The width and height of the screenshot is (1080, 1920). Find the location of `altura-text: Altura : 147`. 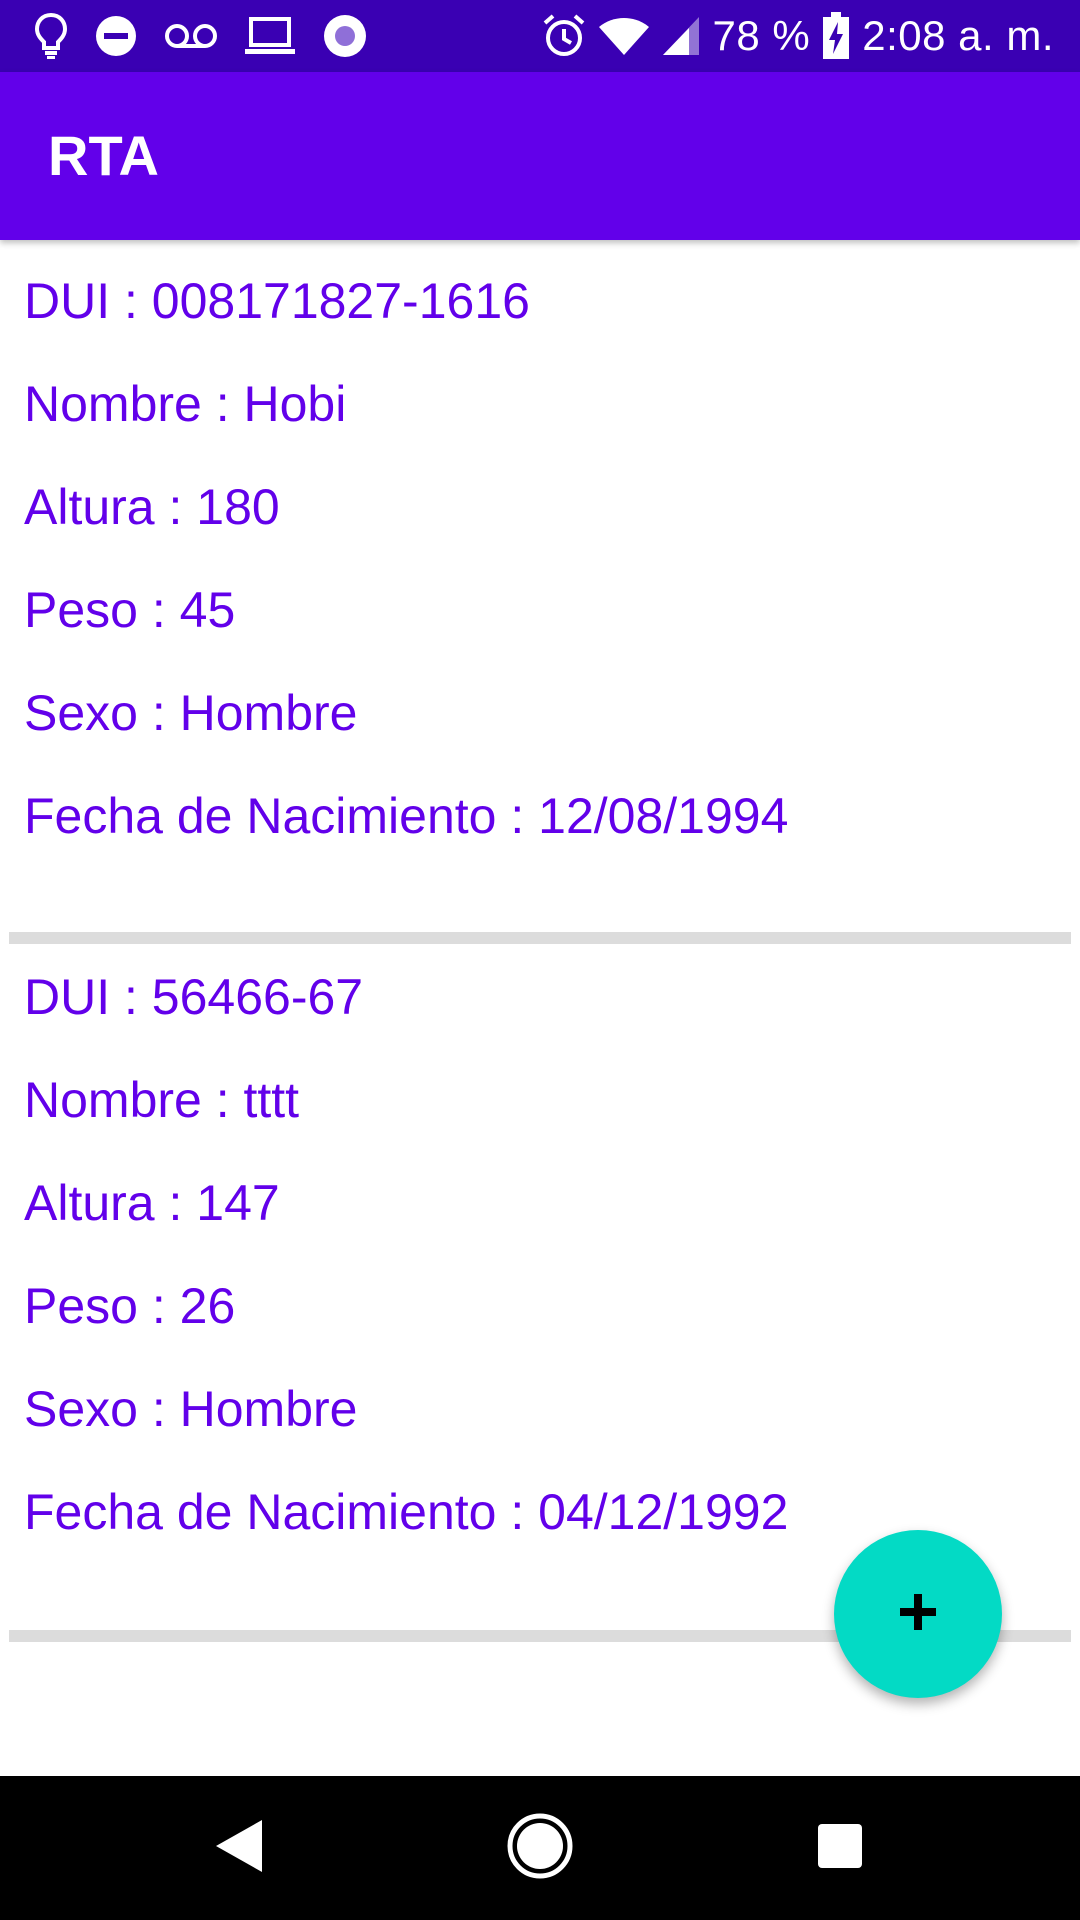

altura-text: Altura : 147 is located at coordinates (152, 1203).